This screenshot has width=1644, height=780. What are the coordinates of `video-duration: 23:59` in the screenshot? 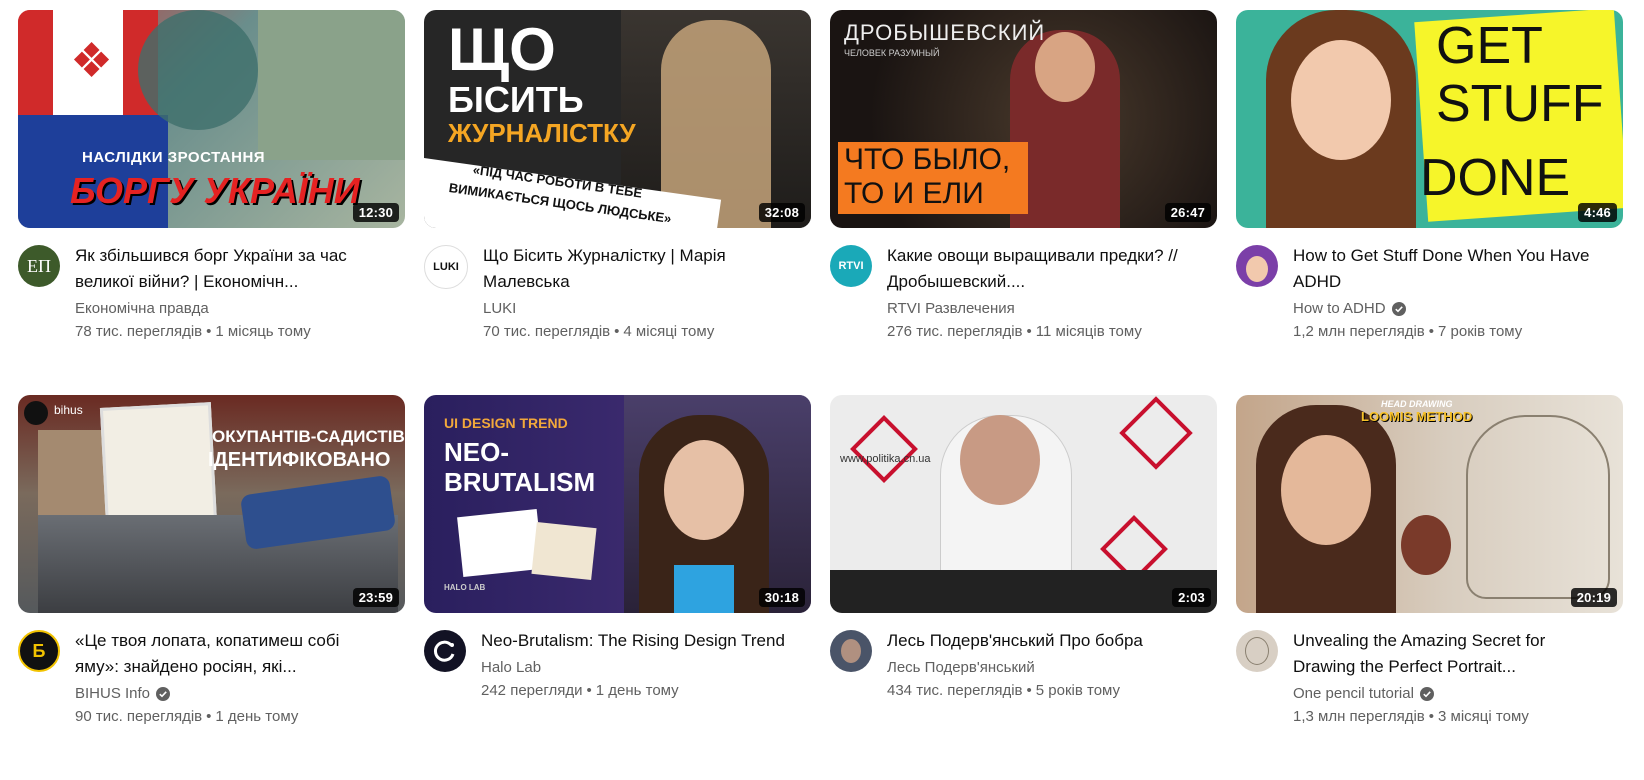 It's located at (375, 597).